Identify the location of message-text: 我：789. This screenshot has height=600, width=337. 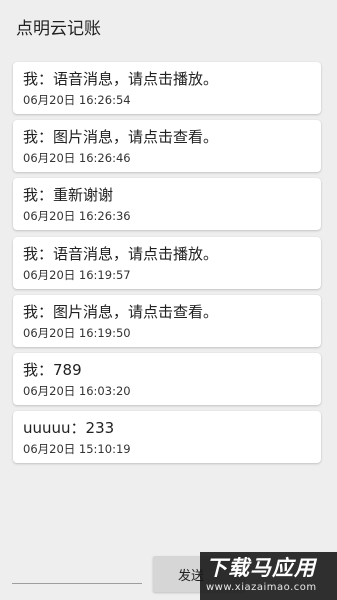
(52, 370).